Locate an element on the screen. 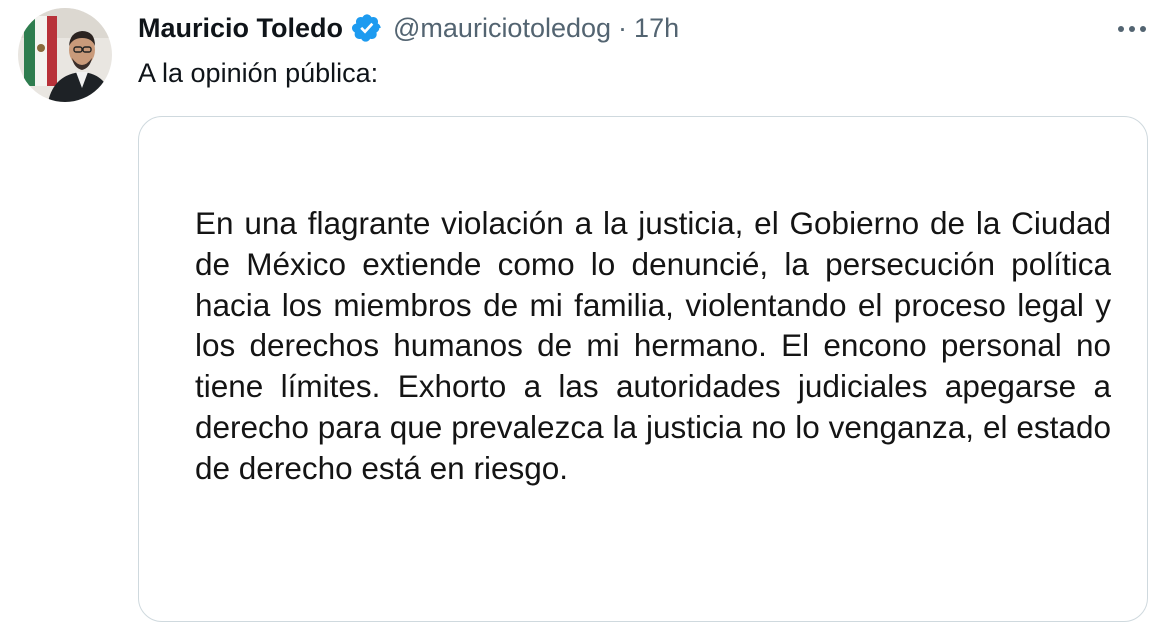 This screenshot has width=1176, height=640. avatar-photo is located at coordinates (65, 55).